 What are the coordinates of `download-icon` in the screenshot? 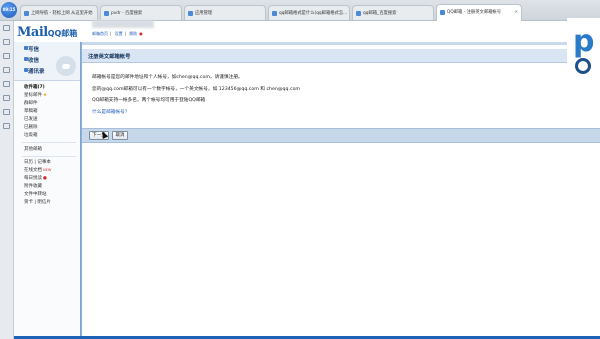 It's located at (6, 56).